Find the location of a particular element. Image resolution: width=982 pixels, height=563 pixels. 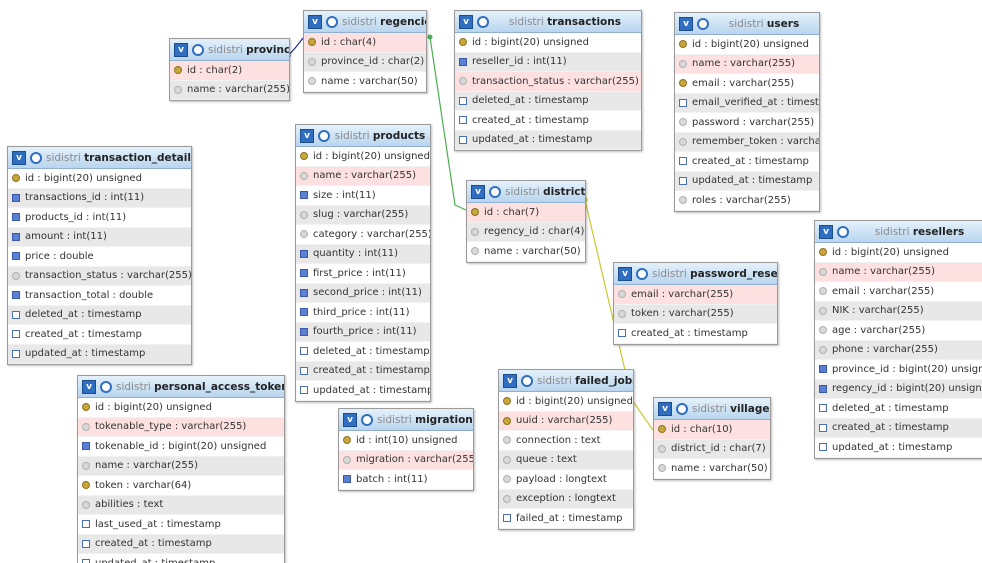

field-row: transaction_status : varchar(255) is located at coordinates (548, 82).